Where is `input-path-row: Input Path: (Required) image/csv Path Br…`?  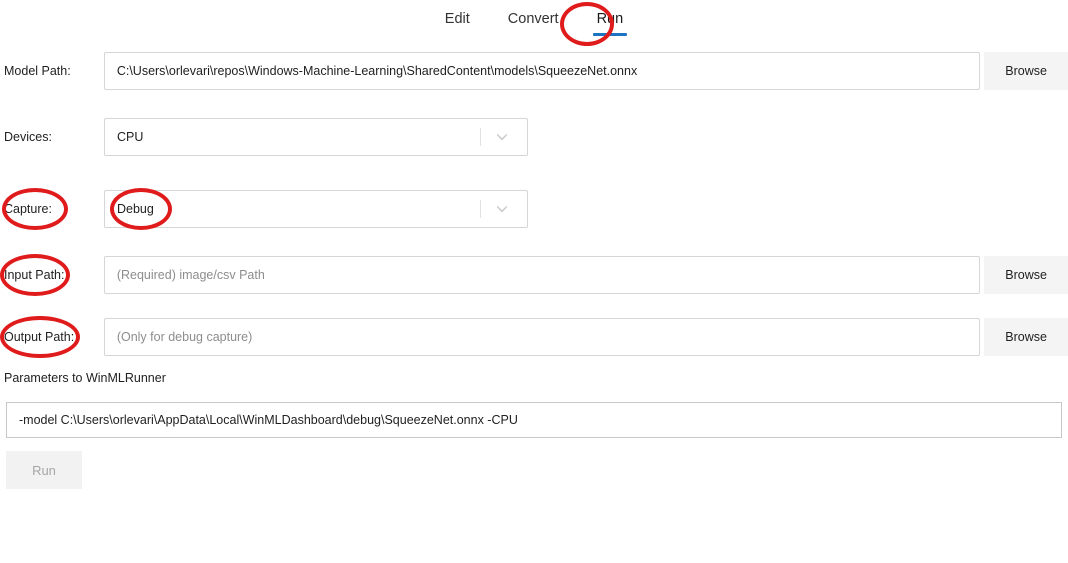
input-path-row: Input Path: (Required) image/csv Path Br… is located at coordinates (534, 275).